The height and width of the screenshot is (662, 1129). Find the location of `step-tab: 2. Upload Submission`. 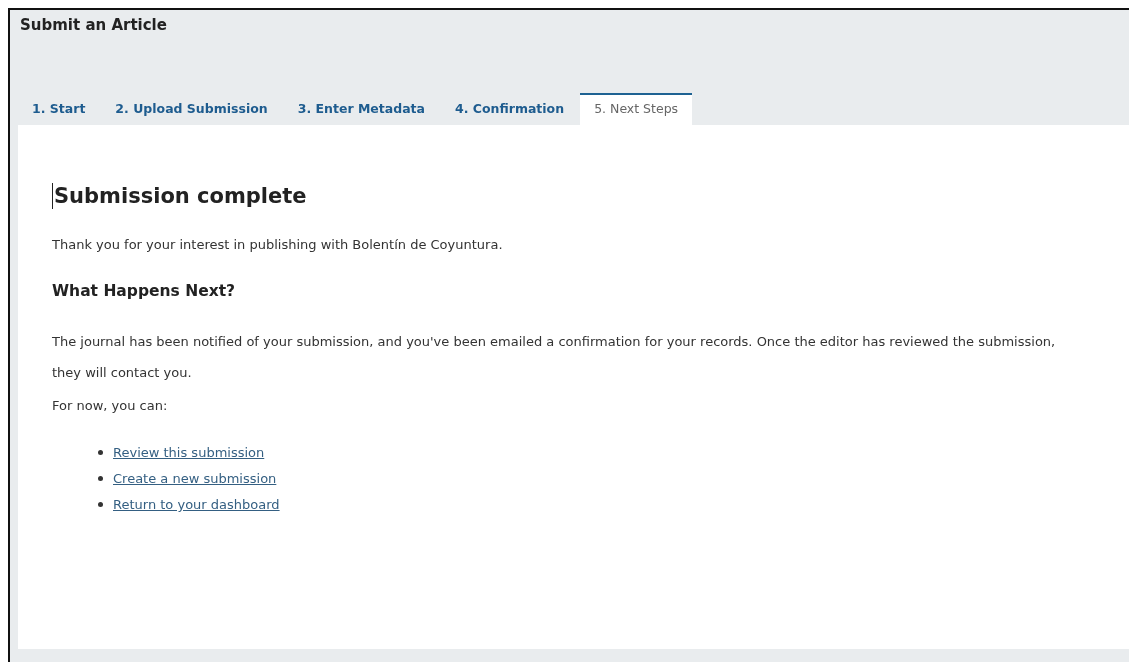

step-tab: 2. Upload Submission is located at coordinates (191, 109).